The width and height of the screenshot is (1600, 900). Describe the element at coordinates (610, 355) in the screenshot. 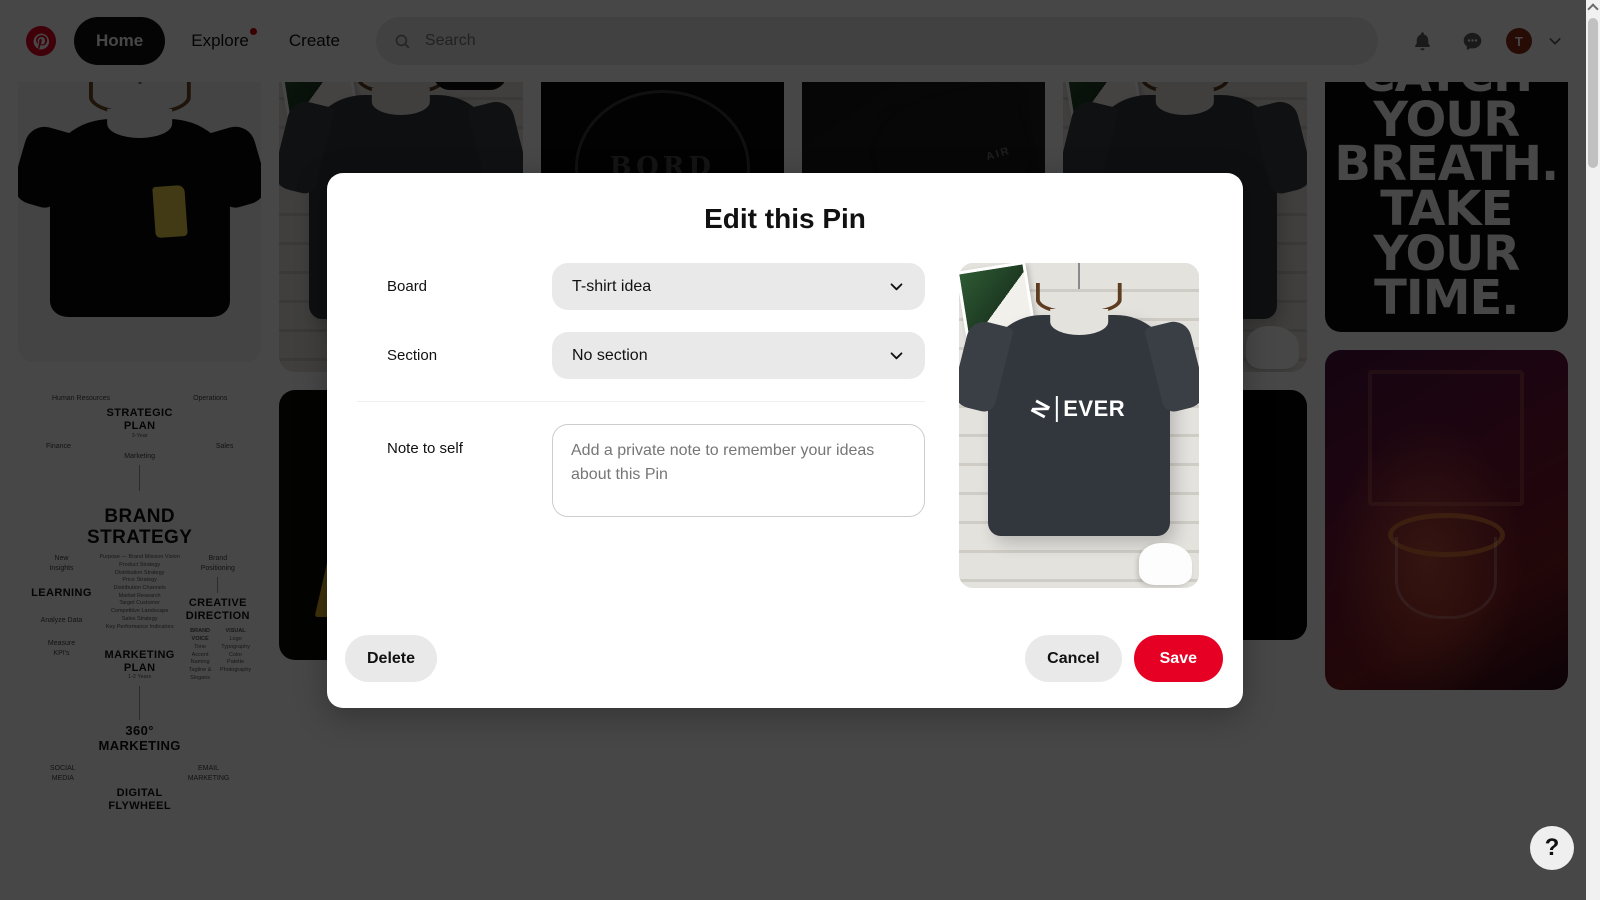

I see `section-selected-value: No section` at that location.